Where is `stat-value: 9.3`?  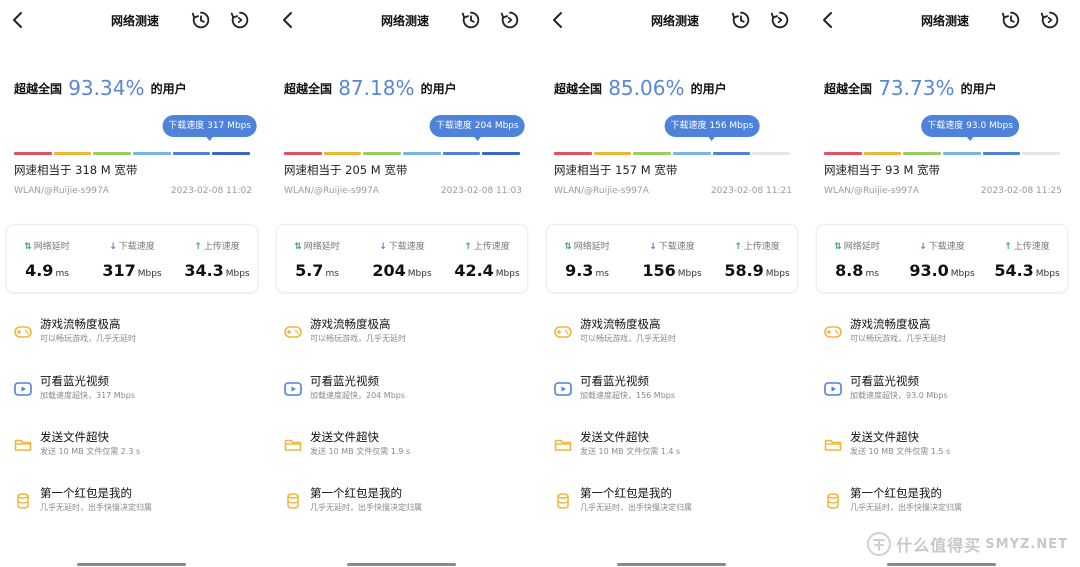
stat-value: 9.3 is located at coordinates (579, 270).